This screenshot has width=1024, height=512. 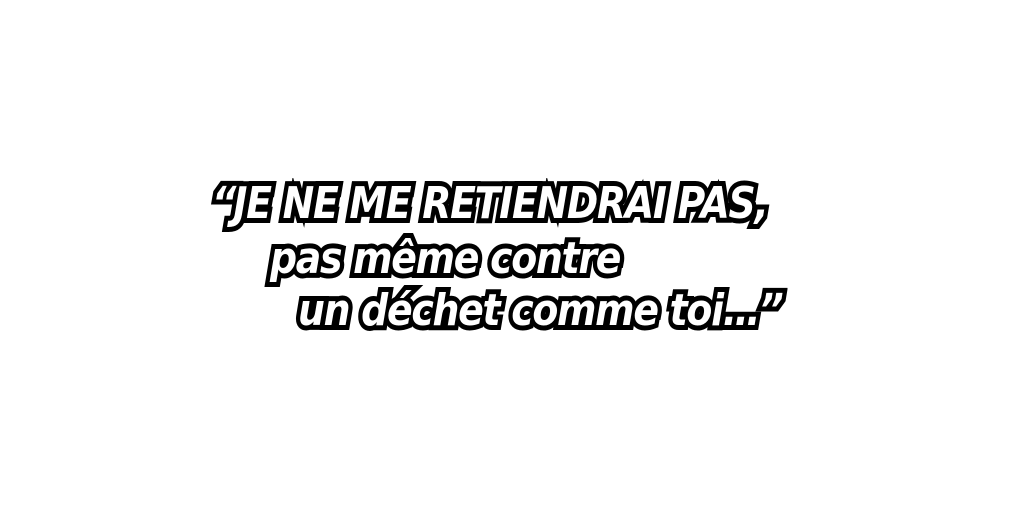 What do you see at coordinates (490, 204) in the screenshot?
I see `quote-line-1: “JE NE ME RETIENDRAI PAS,` at bounding box center [490, 204].